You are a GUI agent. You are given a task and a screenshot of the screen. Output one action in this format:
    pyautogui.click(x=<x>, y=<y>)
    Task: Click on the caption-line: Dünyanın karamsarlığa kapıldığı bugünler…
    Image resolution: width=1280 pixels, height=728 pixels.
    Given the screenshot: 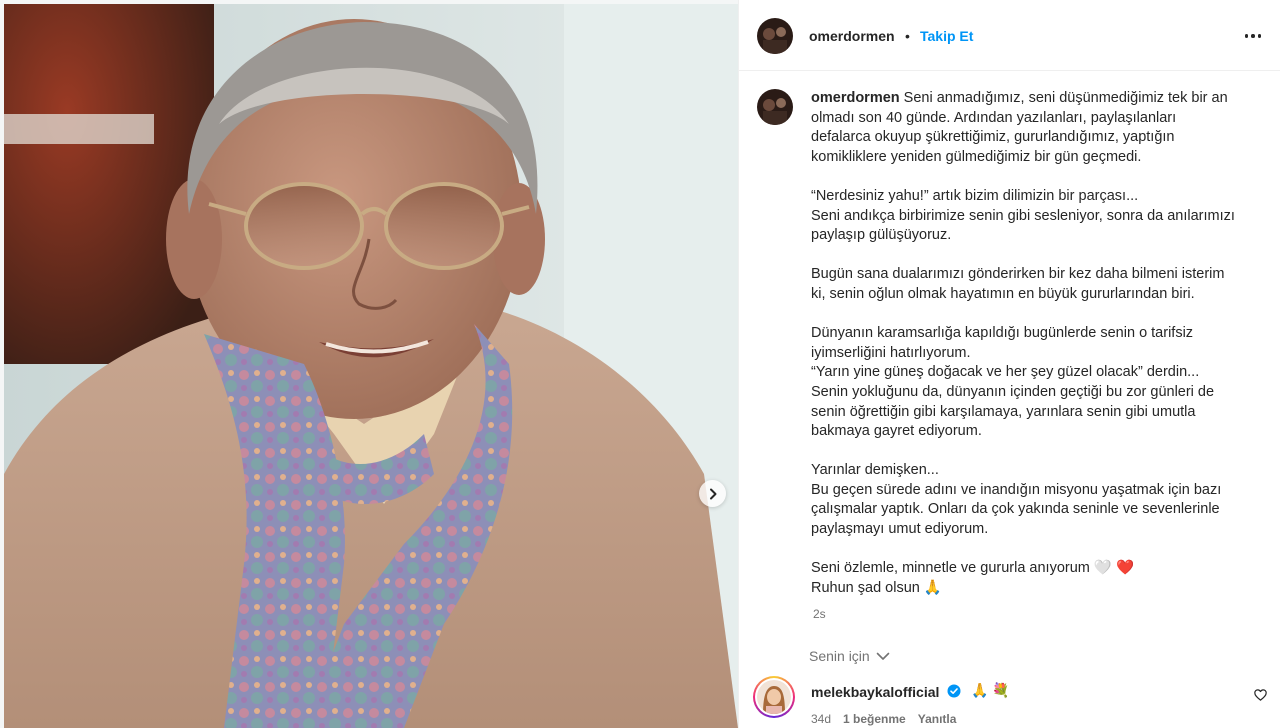 What is the action you would take?
    pyautogui.click(x=1002, y=333)
    